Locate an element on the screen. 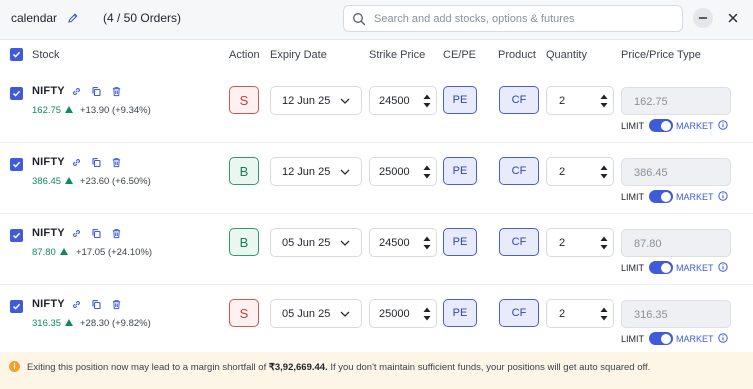 The height and width of the screenshot is (389, 753). market-label: MARKET is located at coordinates (695, 339).